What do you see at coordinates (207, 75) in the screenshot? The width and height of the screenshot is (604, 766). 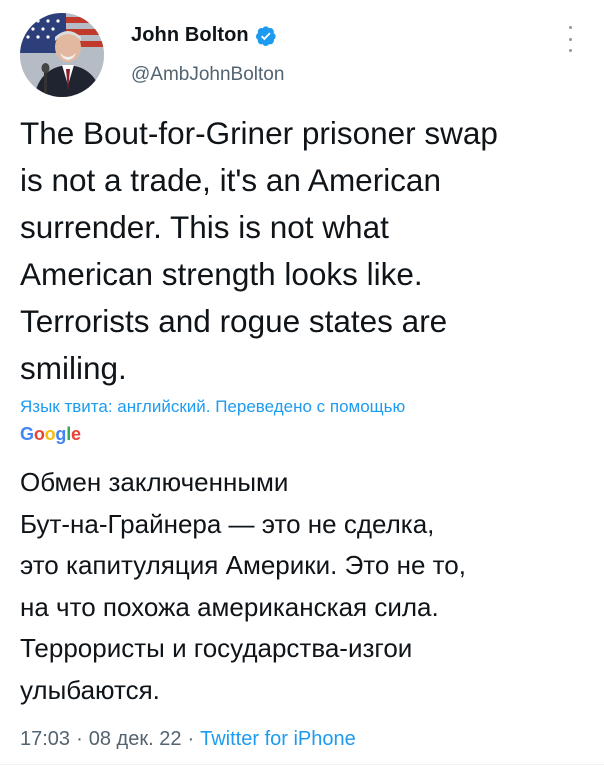 I see `author-handle: @AmbJohnBolton` at bounding box center [207, 75].